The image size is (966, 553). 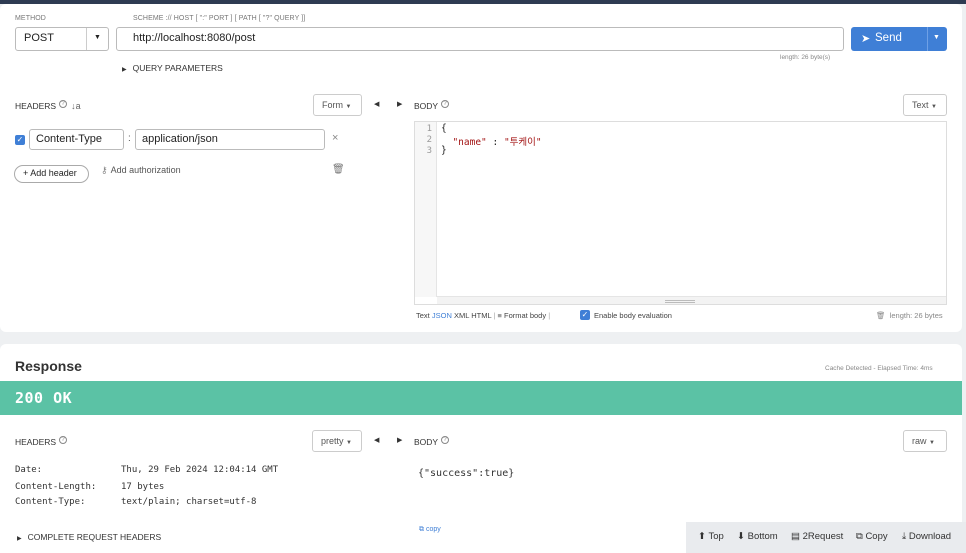 What do you see at coordinates (48, 366) in the screenshot?
I see `response-title: Response` at bounding box center [48, 366].